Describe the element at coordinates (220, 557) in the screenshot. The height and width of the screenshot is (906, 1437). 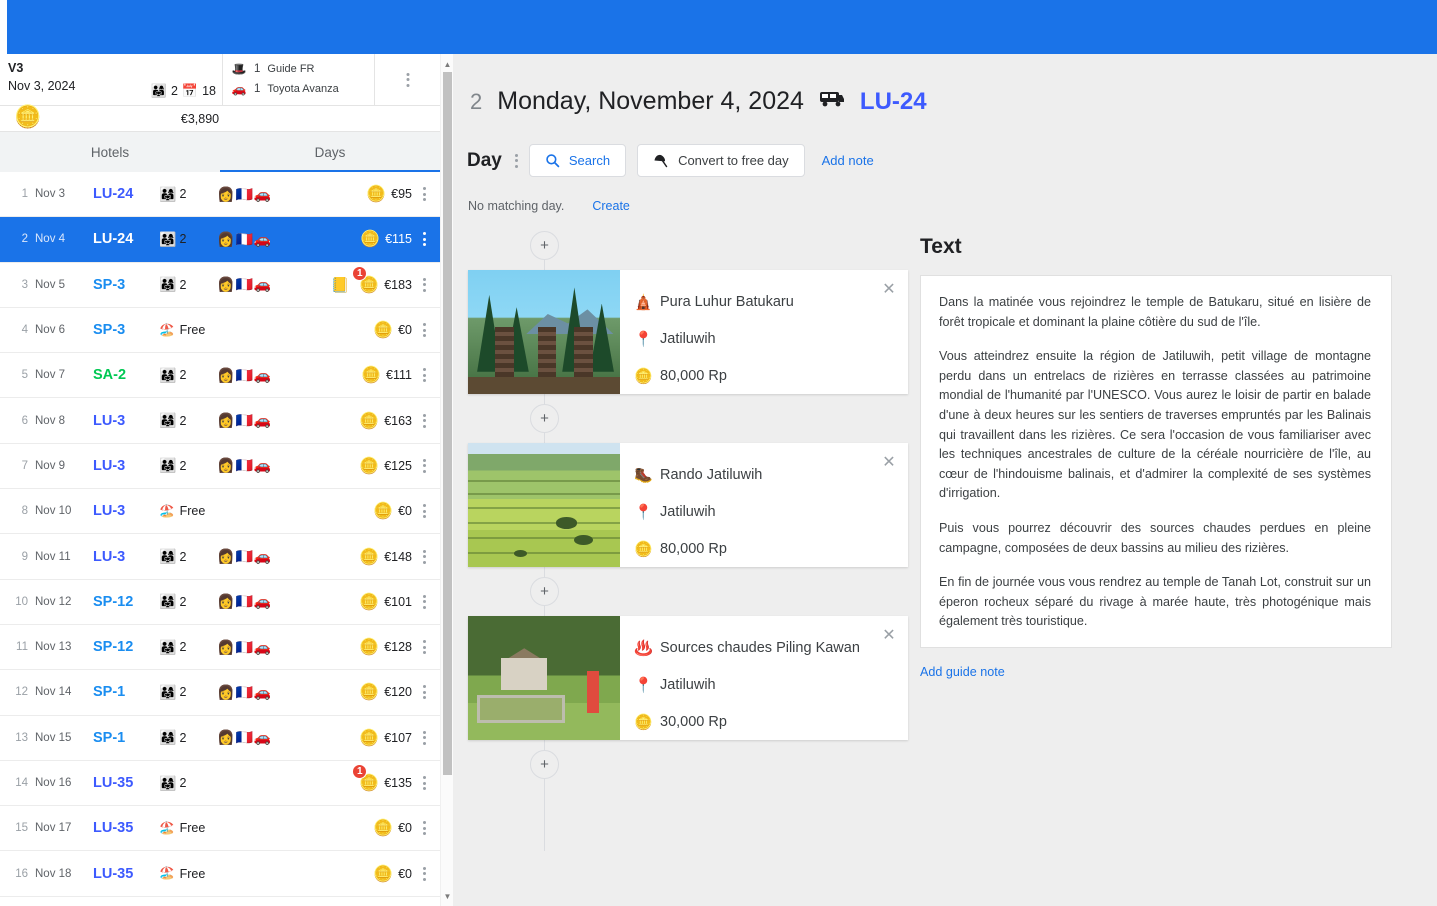
I see `day-row: 9 Nov 11 LU-3 👨‍👩‍👧 2 👩 🇫🇷 🚗 🪙 €148` at that location.